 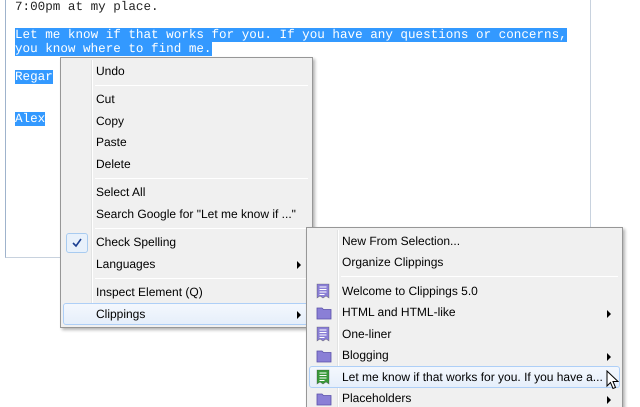 What do you see at coordinates (612, 380) in the screenshot?
I see `mouse-cursor-icon` at bounding box center [612, 380].